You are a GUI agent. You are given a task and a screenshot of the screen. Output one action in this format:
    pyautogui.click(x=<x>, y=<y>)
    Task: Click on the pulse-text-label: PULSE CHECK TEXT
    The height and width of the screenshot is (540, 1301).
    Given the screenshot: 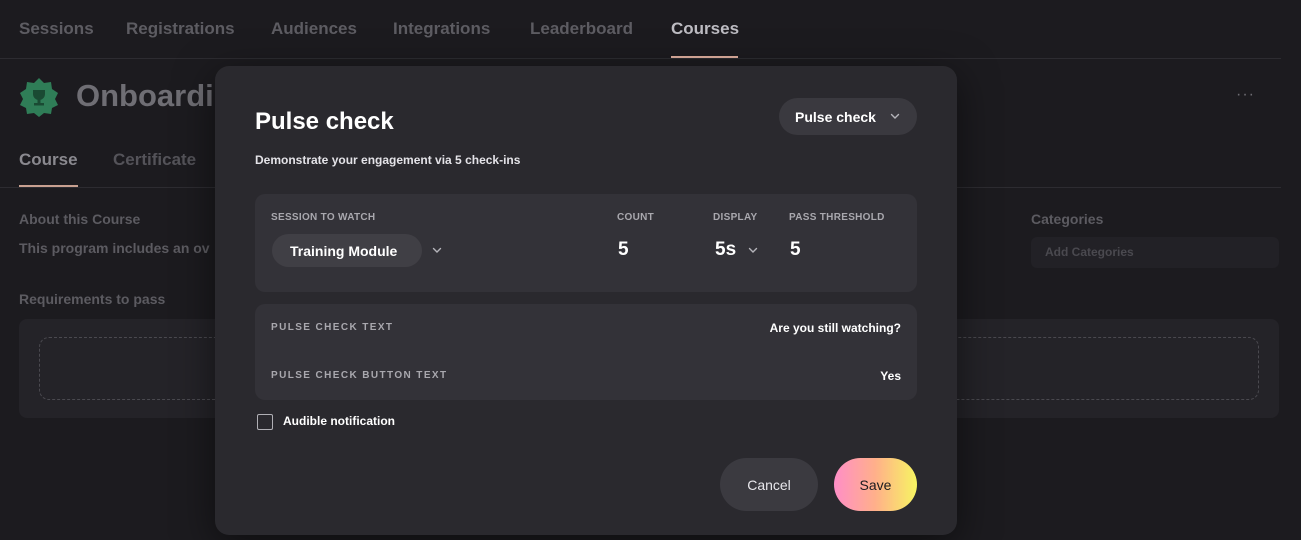 What is the action you would take?
    pyautogui.click(x=332, y=327)
    